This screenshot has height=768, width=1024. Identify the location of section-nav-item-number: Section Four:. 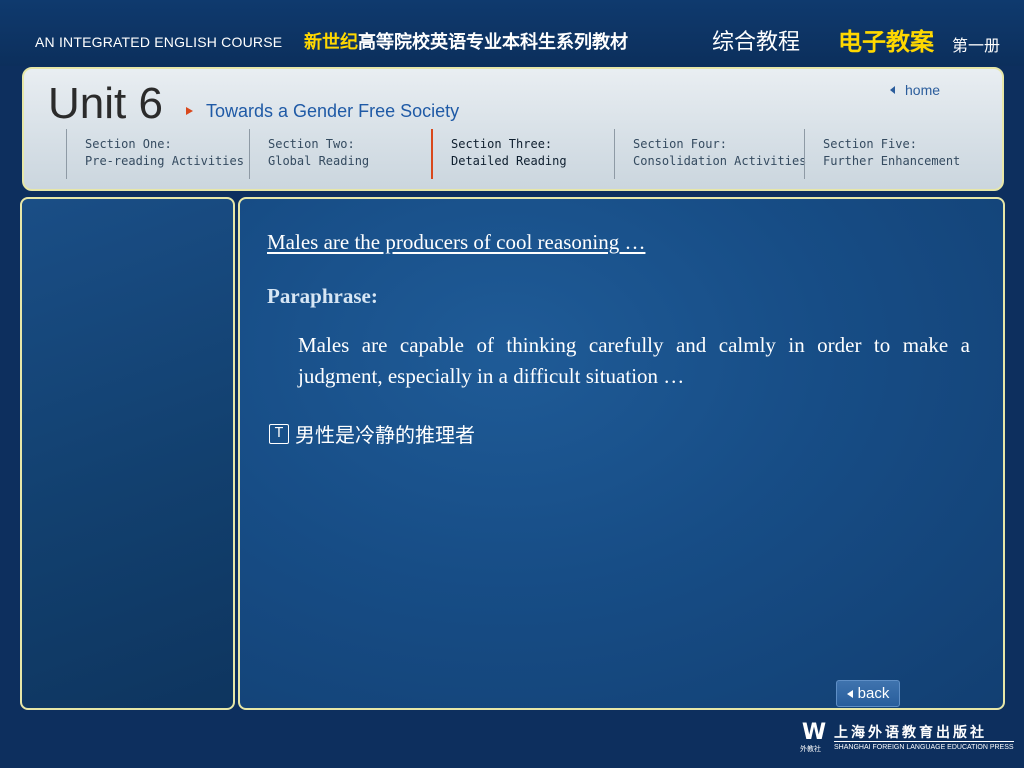
(680, 144).